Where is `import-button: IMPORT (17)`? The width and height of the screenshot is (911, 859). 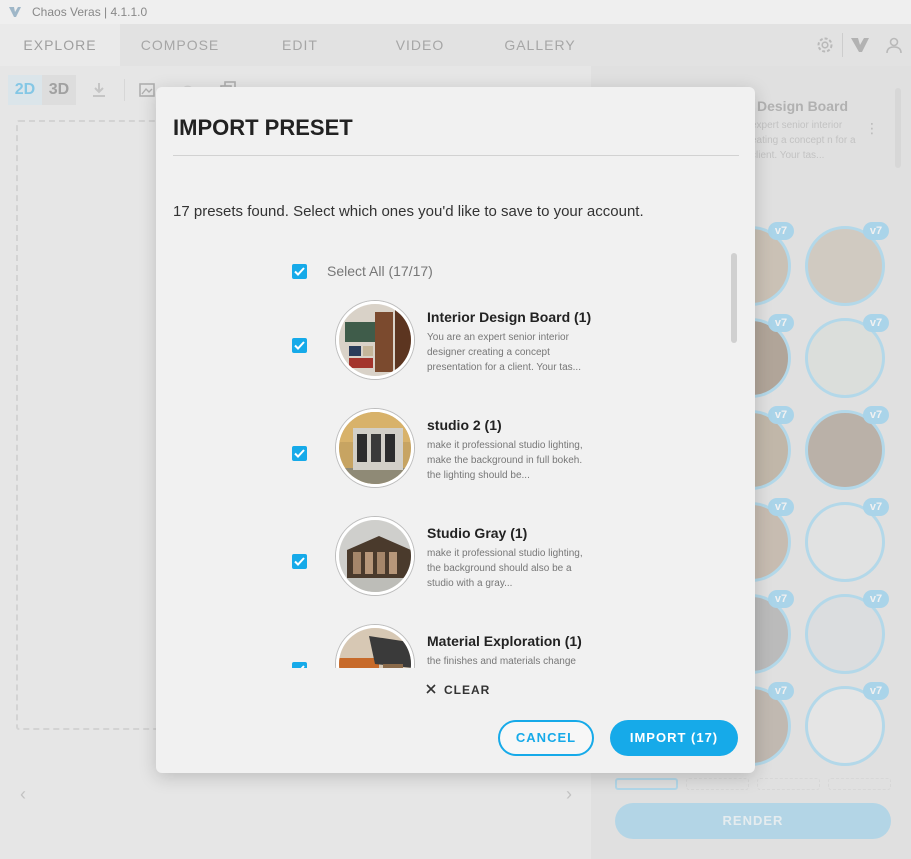 import-button: IMPORT (17) is located at coordinates (674, 738).